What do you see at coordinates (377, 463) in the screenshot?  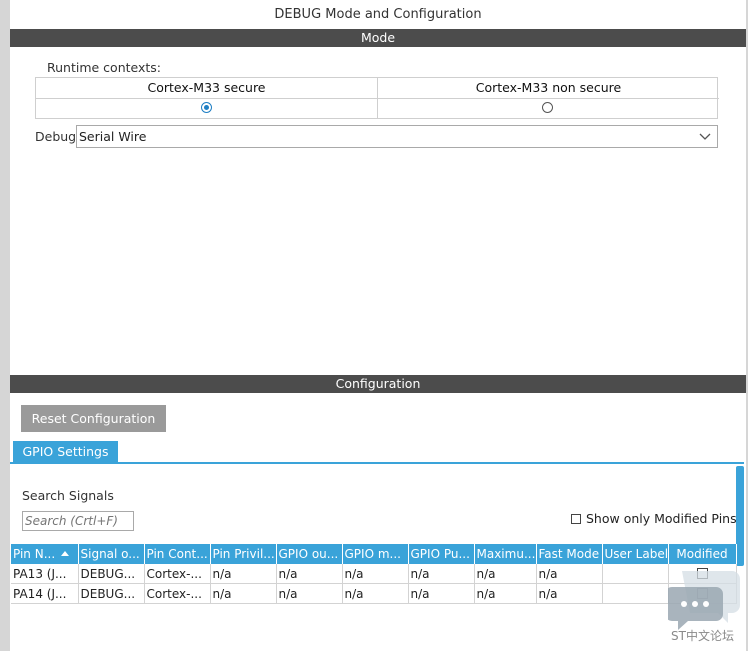 I see `tab-underline` at bounding box center [377, 463].